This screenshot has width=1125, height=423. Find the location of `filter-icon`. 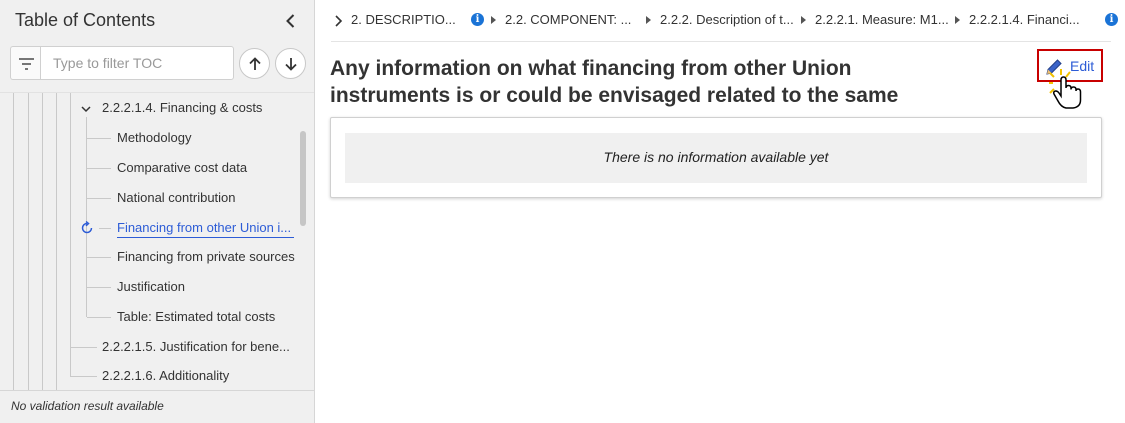

filter-icon is located at coordinates (25, 63).